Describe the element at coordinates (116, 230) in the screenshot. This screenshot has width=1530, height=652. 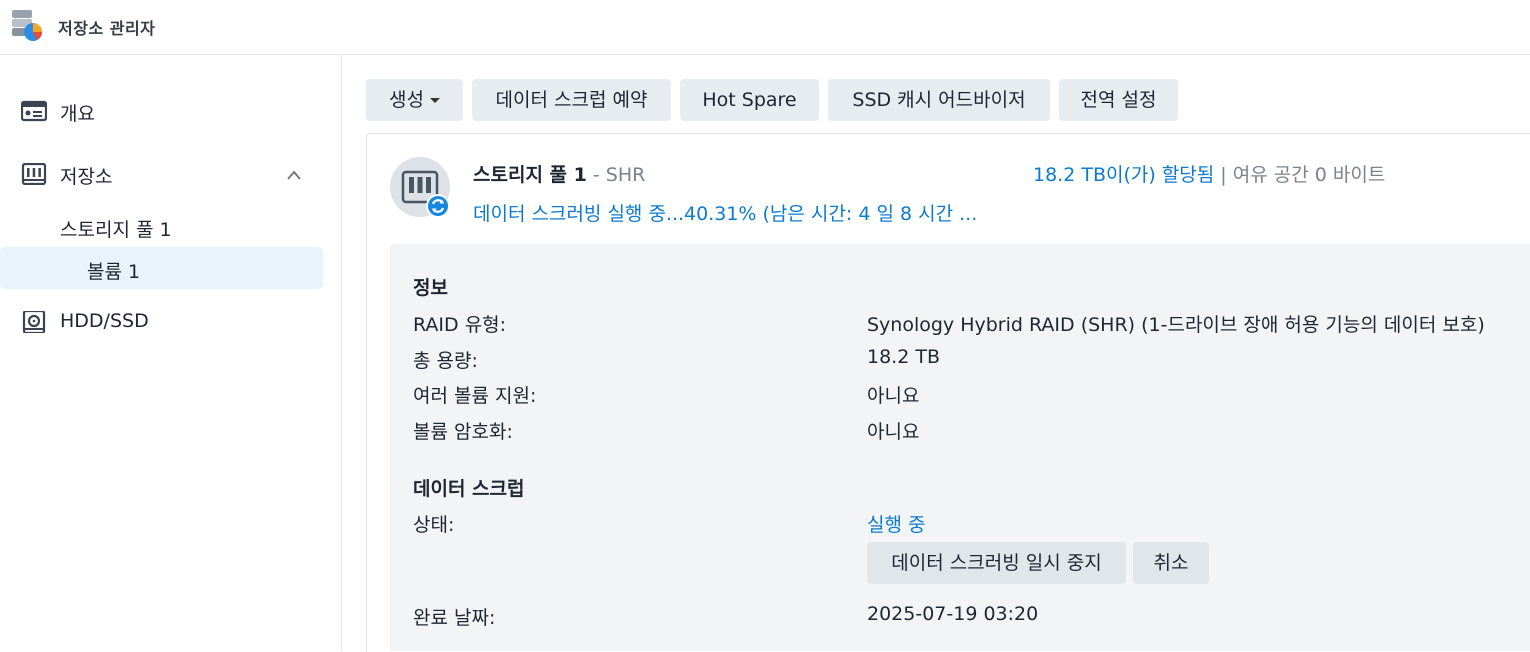
I see `sidebar-item-label: 스토리지 풀 1` at that location.